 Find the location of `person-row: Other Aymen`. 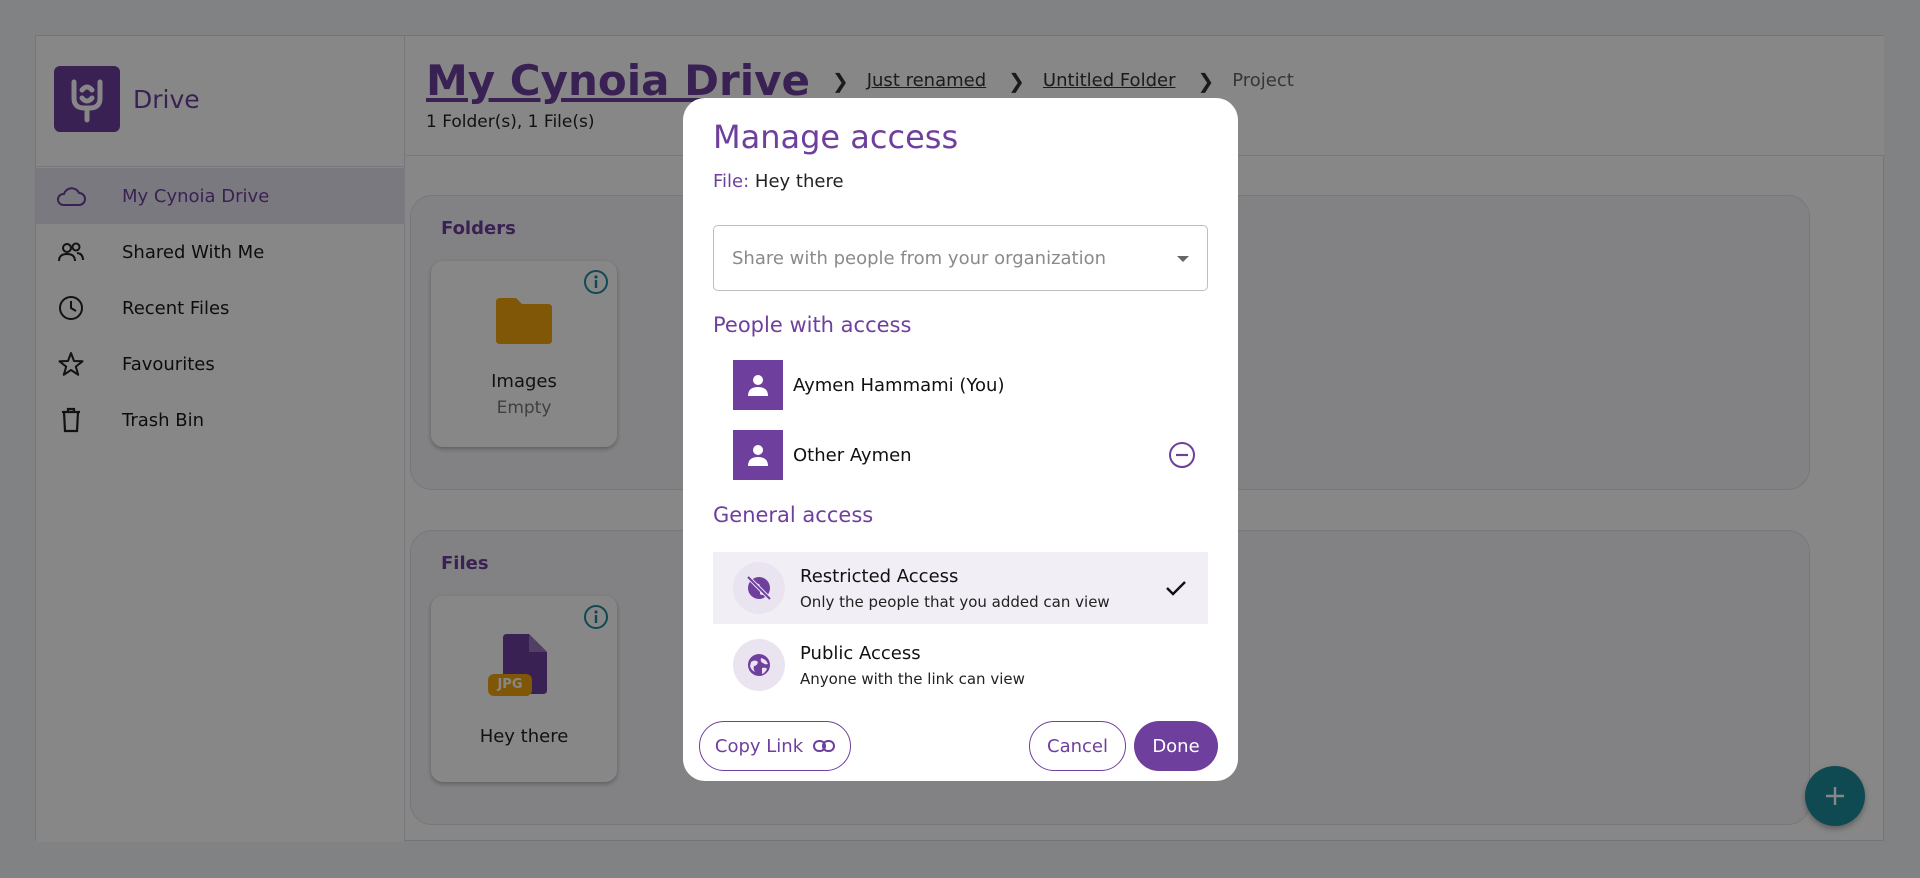

person-row: Other Aymen is located at coordinates (970, 455).